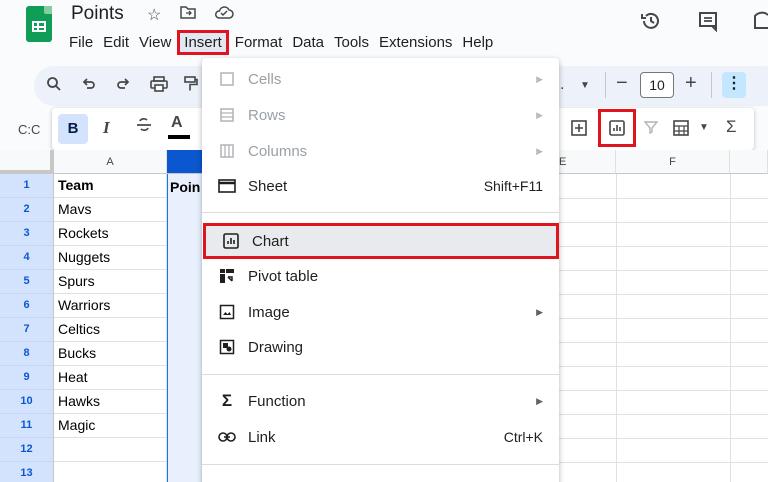 The height and width of the screenshot is (482, 768). I want to click on cell-a4: Nuggets, so click(110, 258).